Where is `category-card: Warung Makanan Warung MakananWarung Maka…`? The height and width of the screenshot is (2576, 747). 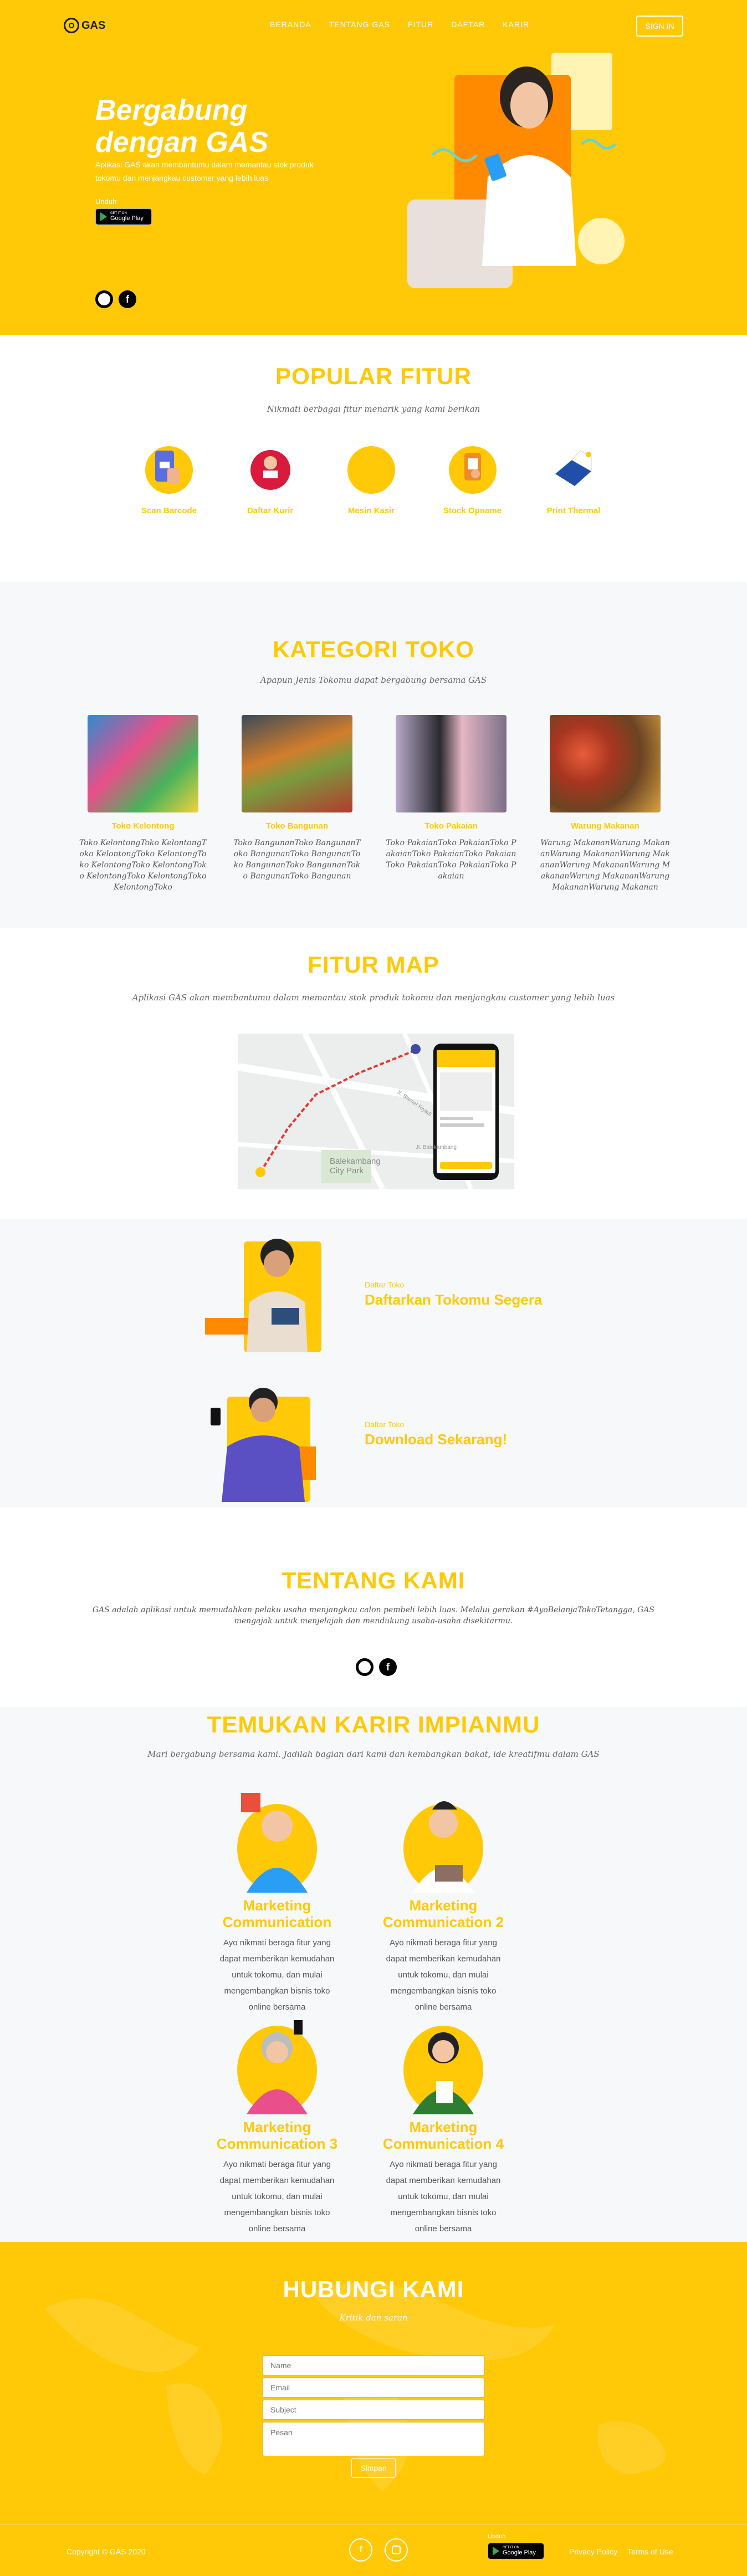 category-card: Warung Makanan Warung MakananWarung Maka… is located at coordinates (605, 804).